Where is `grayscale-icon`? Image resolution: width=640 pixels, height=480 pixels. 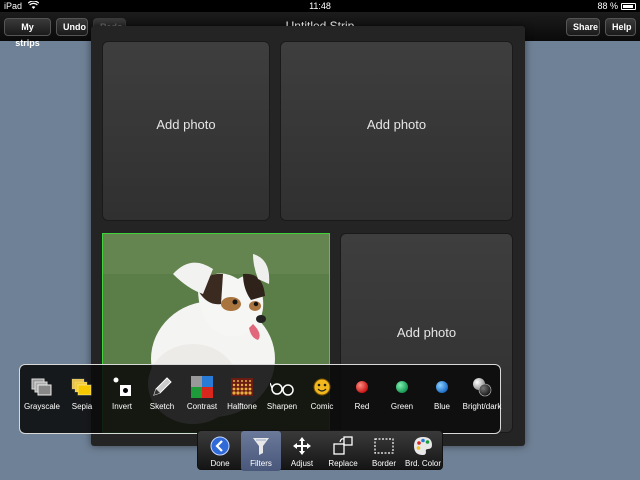 grayscale-icon is located at coordinates (41, 387).